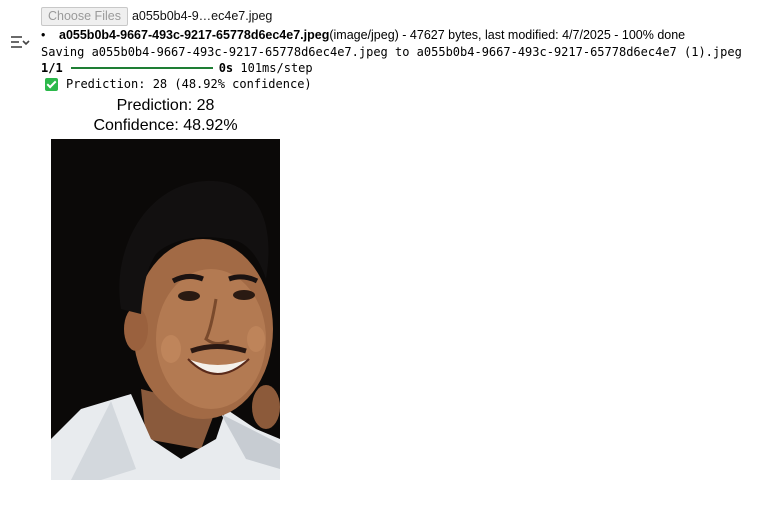 The image size is (768, 515). Describe the element at coordinates (51, 84) in the screenshot. I see `check-icon` at that location.